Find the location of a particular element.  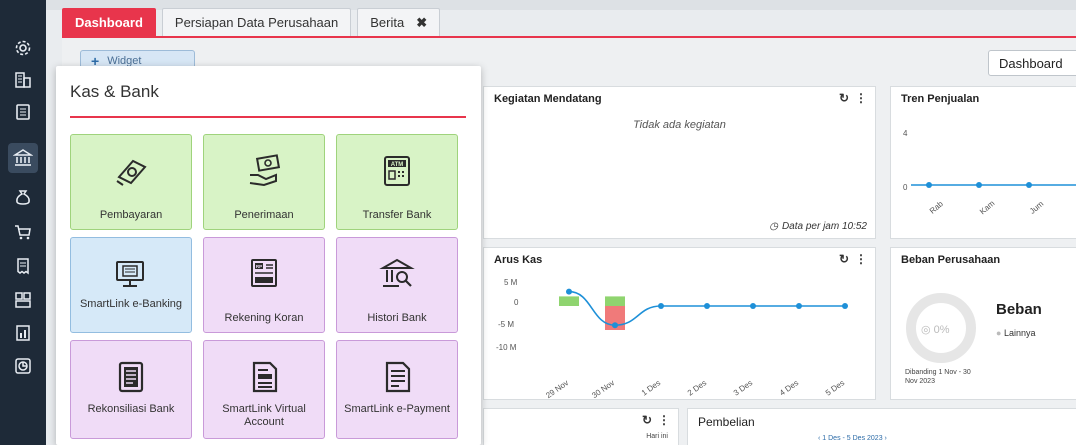

tile-smartlink-virtual-account: SmartLink Virtual Account is located at coordinates (264, 389).